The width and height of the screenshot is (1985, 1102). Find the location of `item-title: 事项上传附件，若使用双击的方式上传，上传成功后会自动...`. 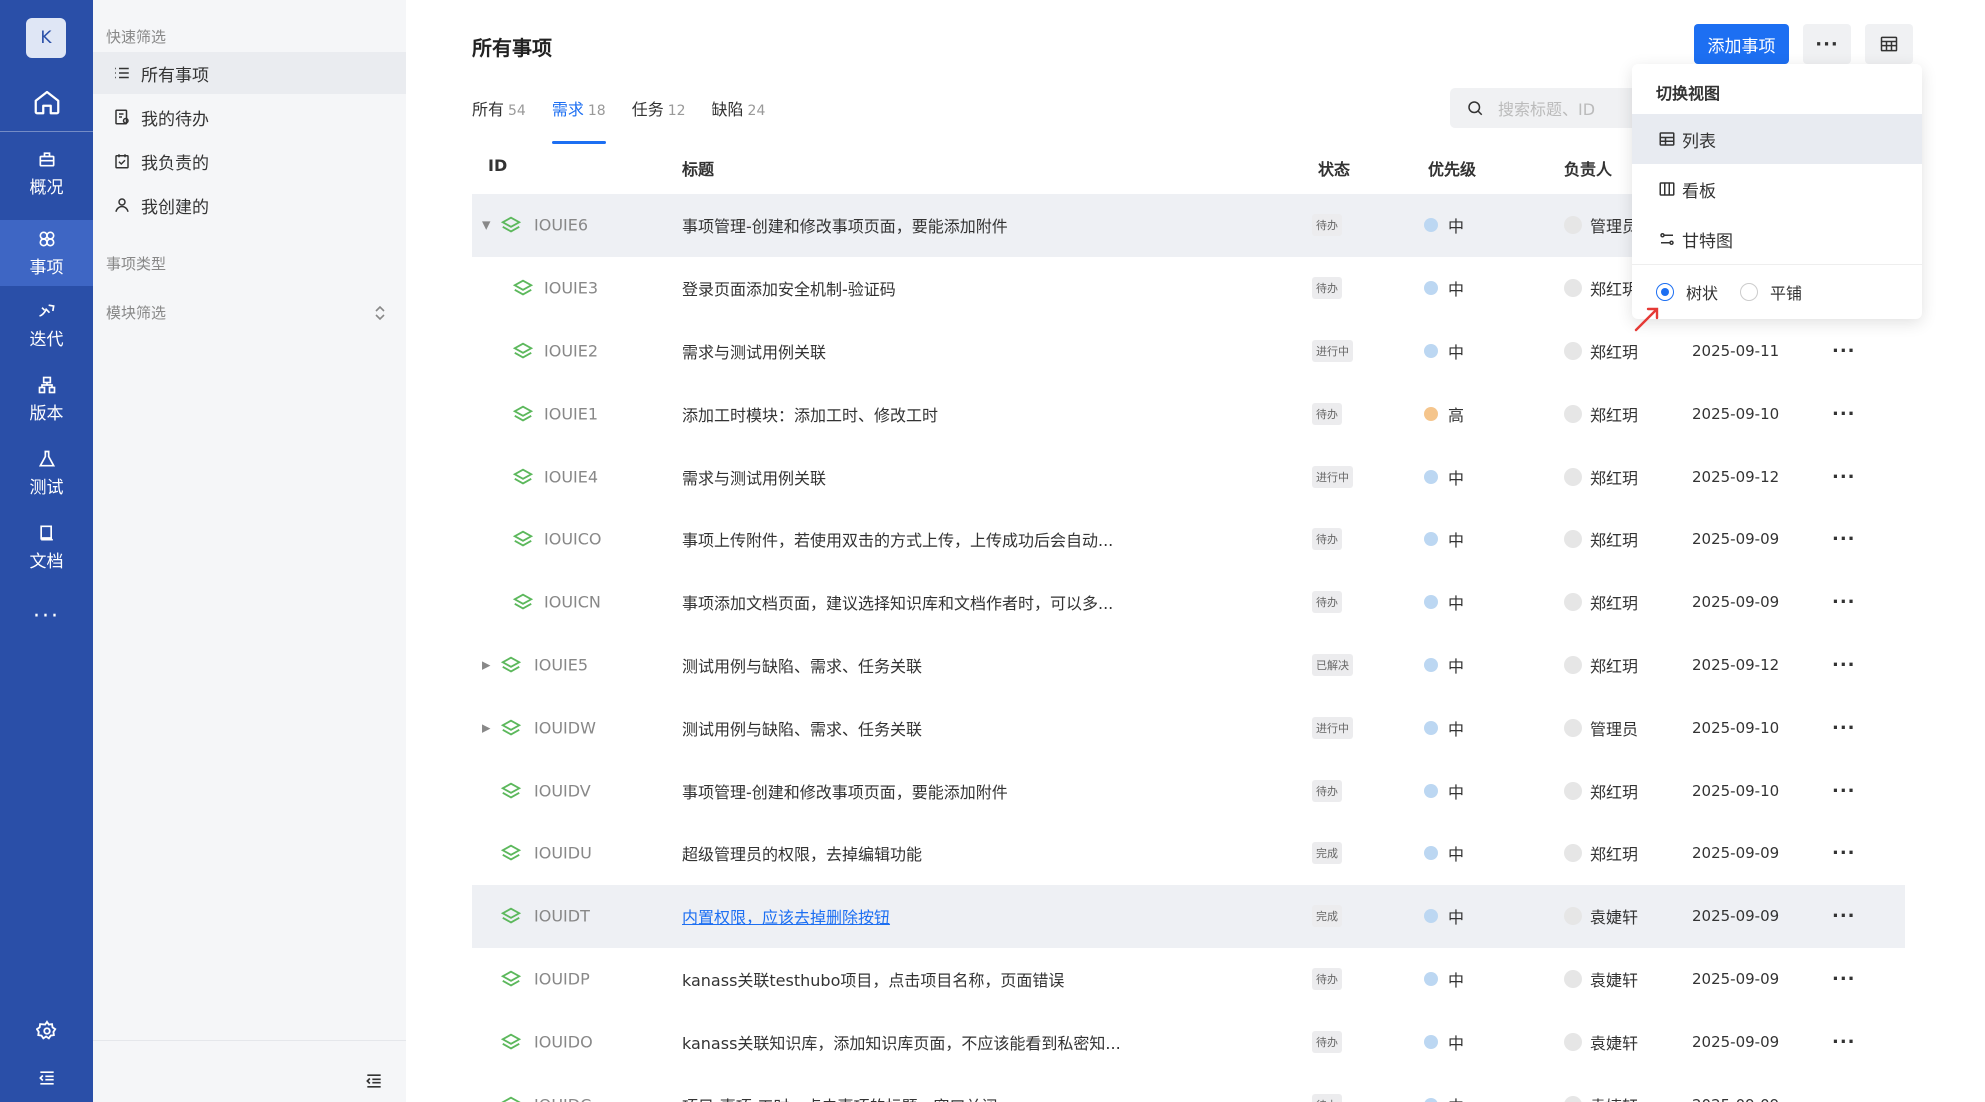

item-title: 事项上传附件，若使用双击的方式上传，上传成功后会自动... is located at coordinates (897, 539).